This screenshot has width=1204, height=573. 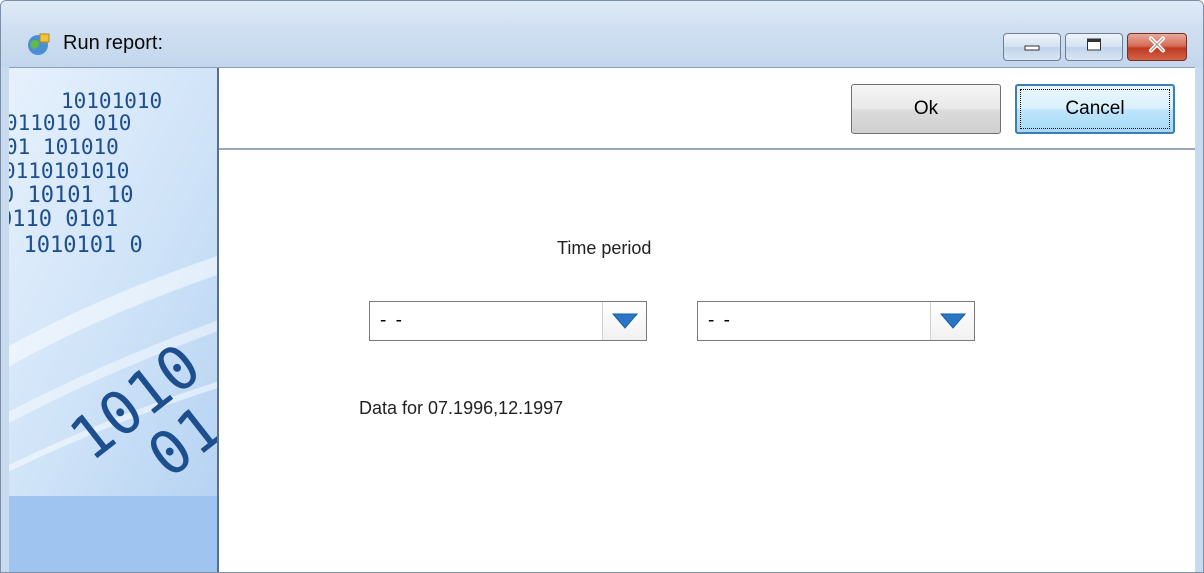 I want to click on binary-line: 01 101010, so click(x=64, y=147).